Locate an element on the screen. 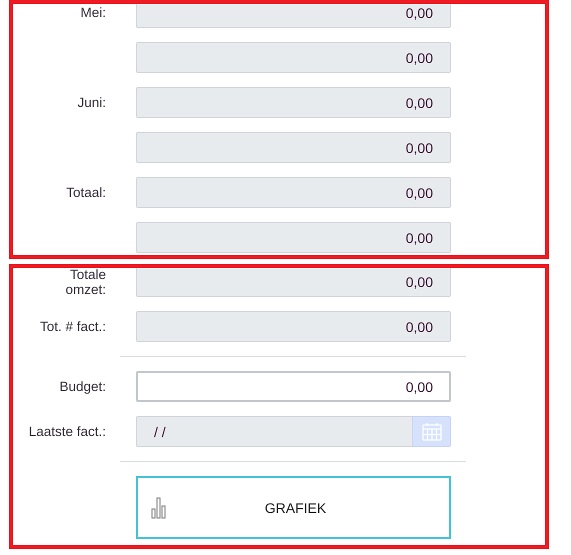 This screenshot has width=571, height=555. calendar-button is located at coordinates (431, 431).